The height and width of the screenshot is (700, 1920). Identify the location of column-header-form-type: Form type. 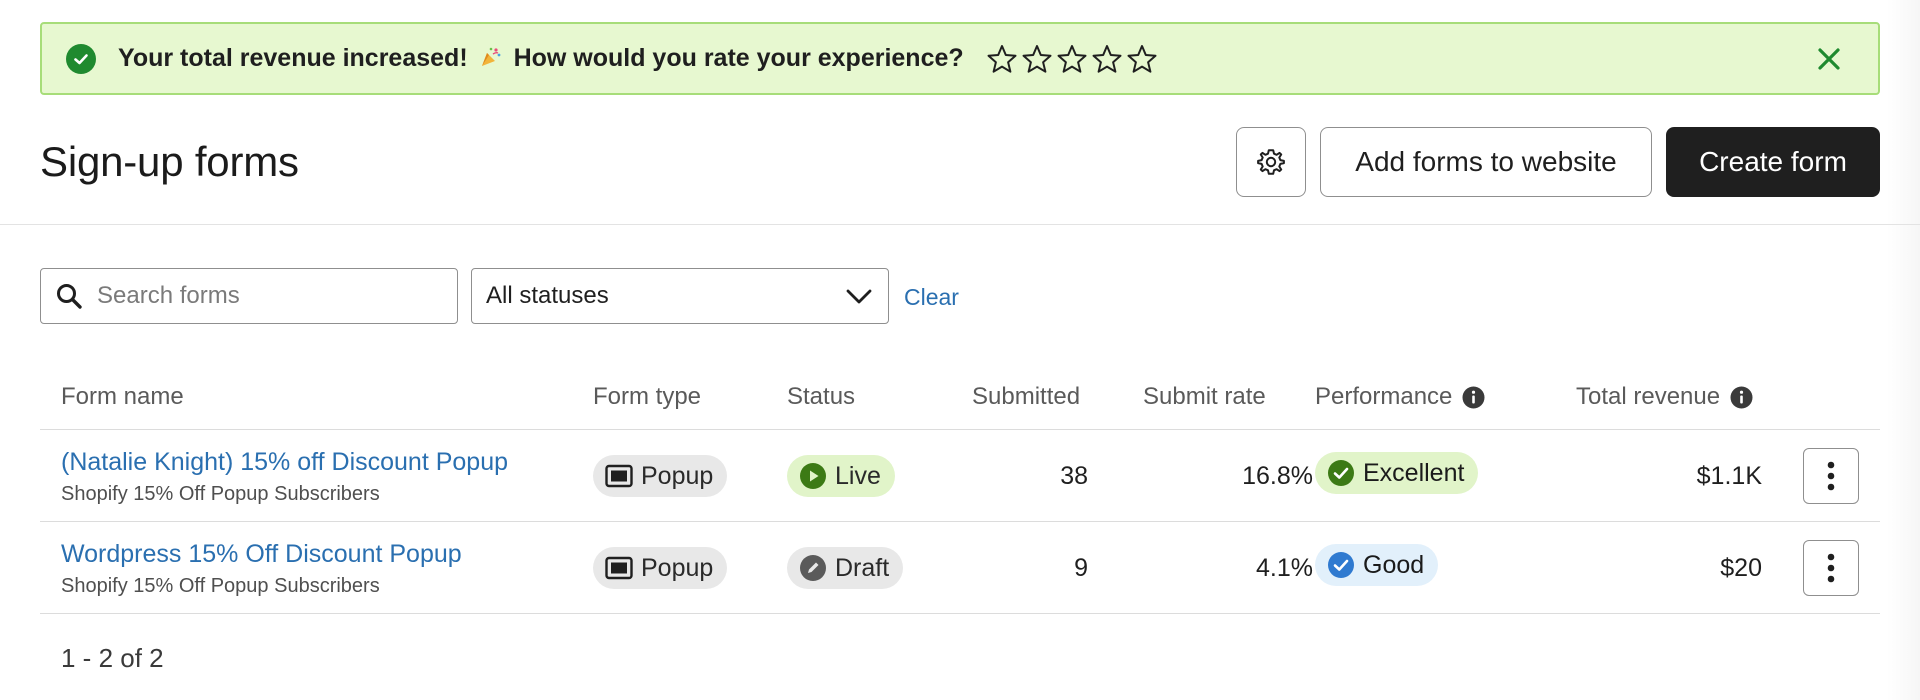
(647, 397).